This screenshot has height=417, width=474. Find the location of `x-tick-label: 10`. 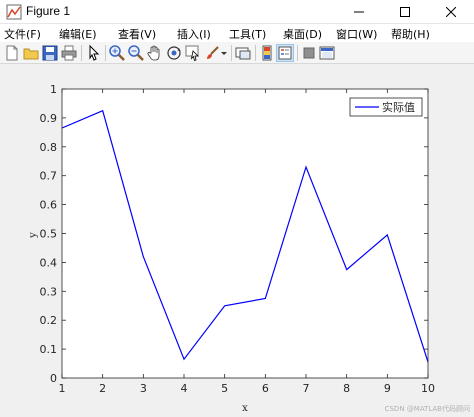

x-tick-label: 10 is located at coordinates (428, 388).